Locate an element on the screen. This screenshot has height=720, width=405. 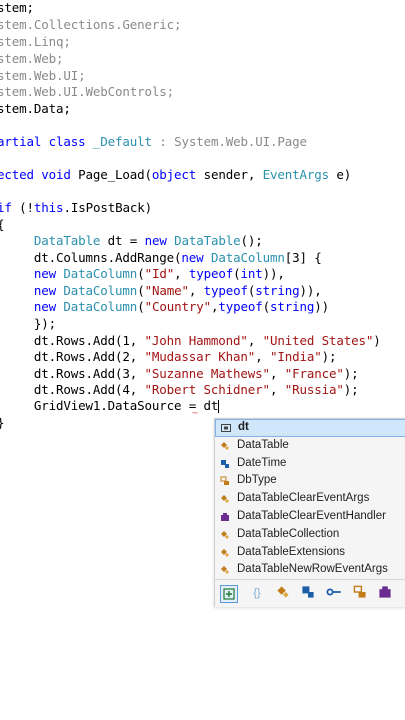
enum-icon is located at coordinates (224, 481).